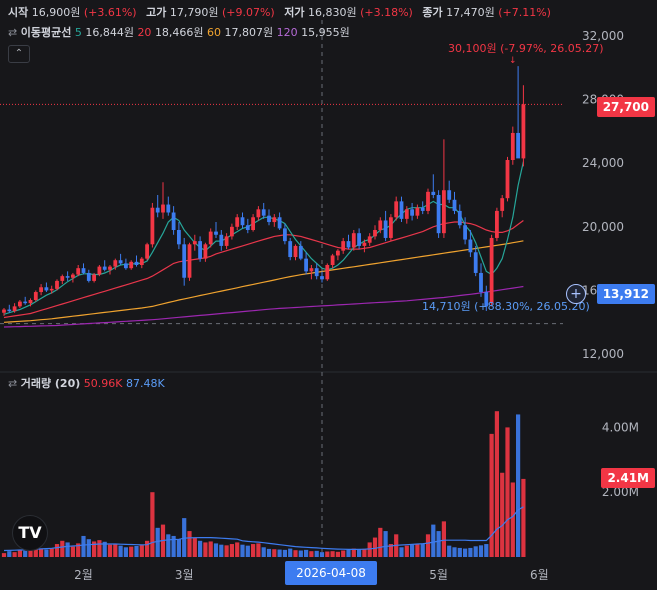 Image resolution: width=657 pixels, height=590 pixels. What do you see at coordinates (30, 533) in the screenshot?
I see `tradingview-logo: TV` at bounding box center [30, 533].